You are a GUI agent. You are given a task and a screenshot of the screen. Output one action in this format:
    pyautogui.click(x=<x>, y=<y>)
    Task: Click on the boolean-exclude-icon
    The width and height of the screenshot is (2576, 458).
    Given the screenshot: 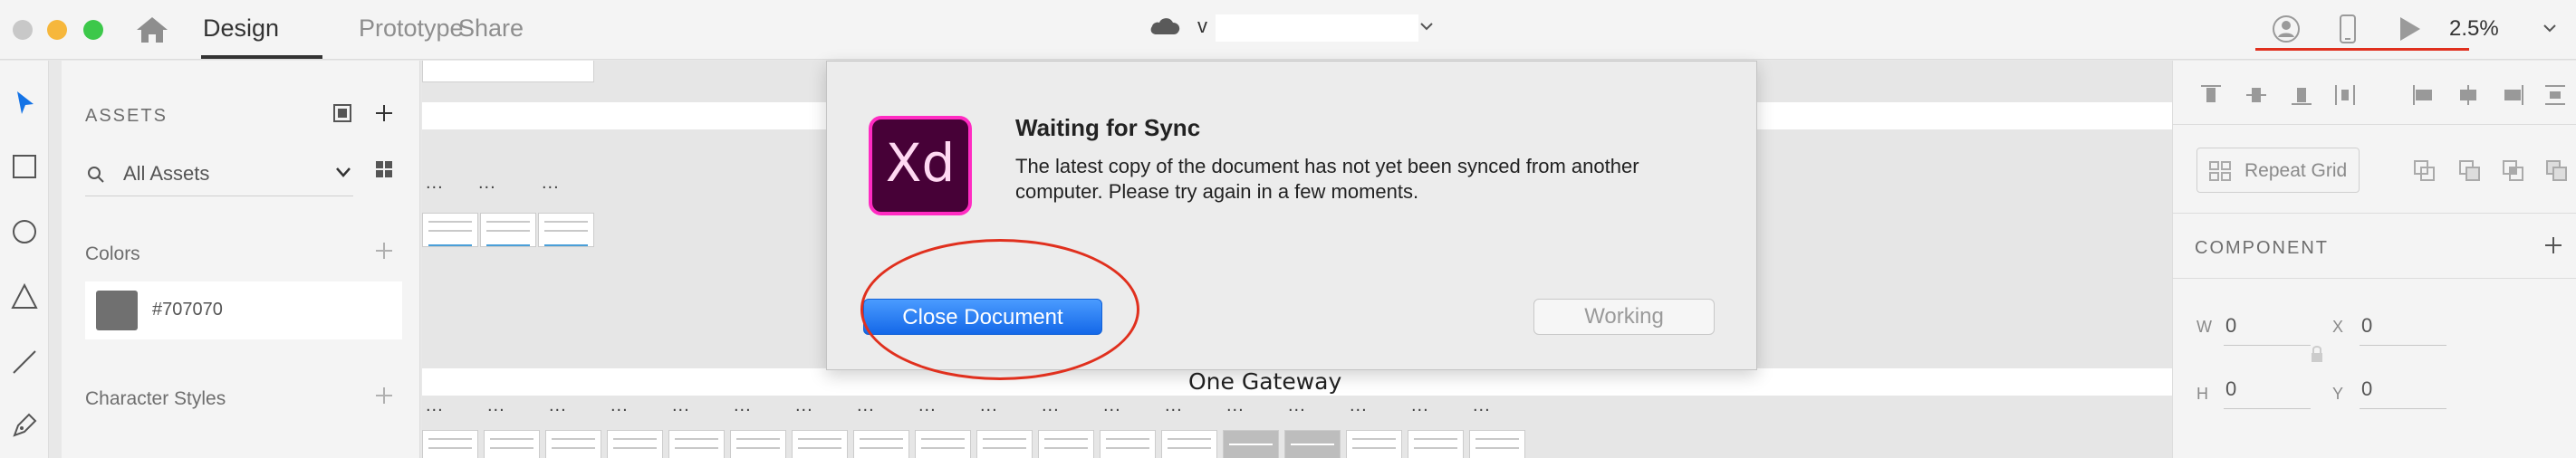 What is the action you would take?
    pyautogui.click(x=2557, y=171)
    